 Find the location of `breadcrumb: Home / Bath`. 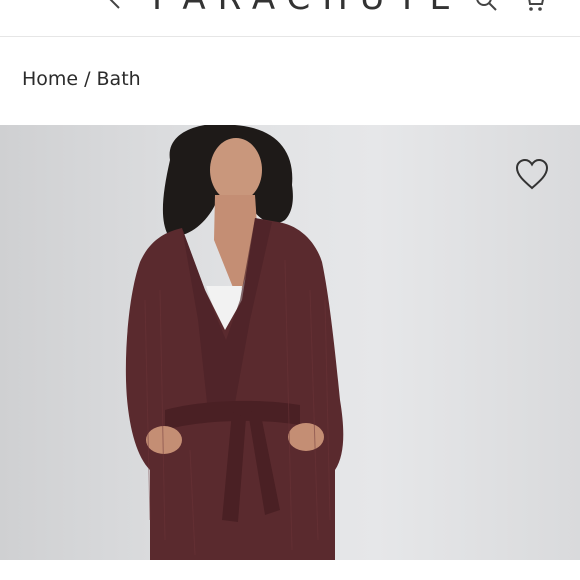

breadcrumb: Home / Bath is located at coordinates (81, 79).